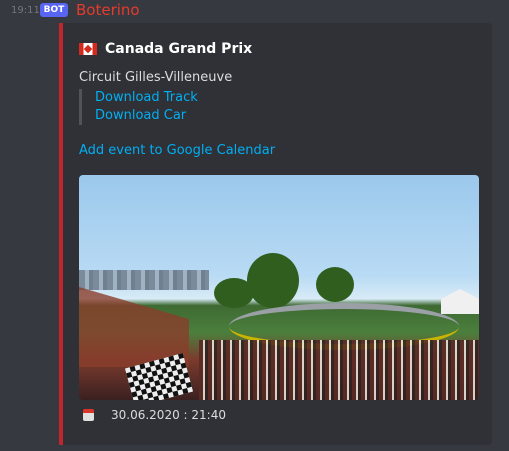  I want to click on google-calendar-link: Add event to Google Calendar, so click(177, 150).